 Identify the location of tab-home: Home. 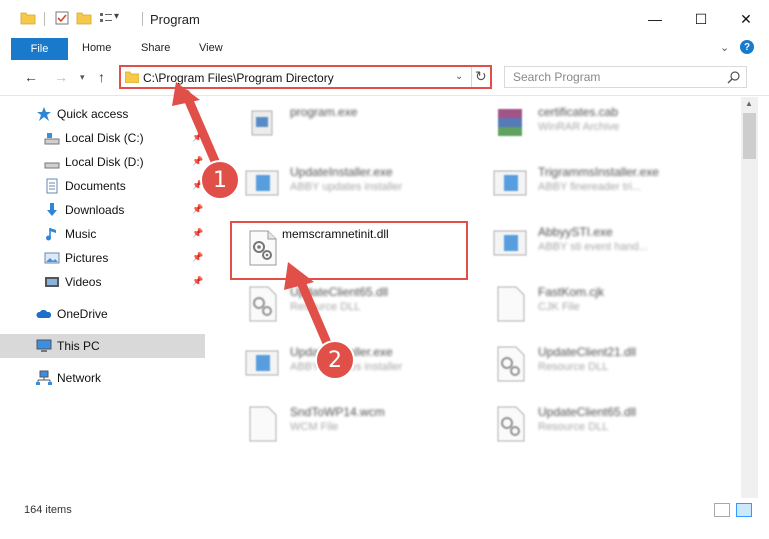
(96, 48).